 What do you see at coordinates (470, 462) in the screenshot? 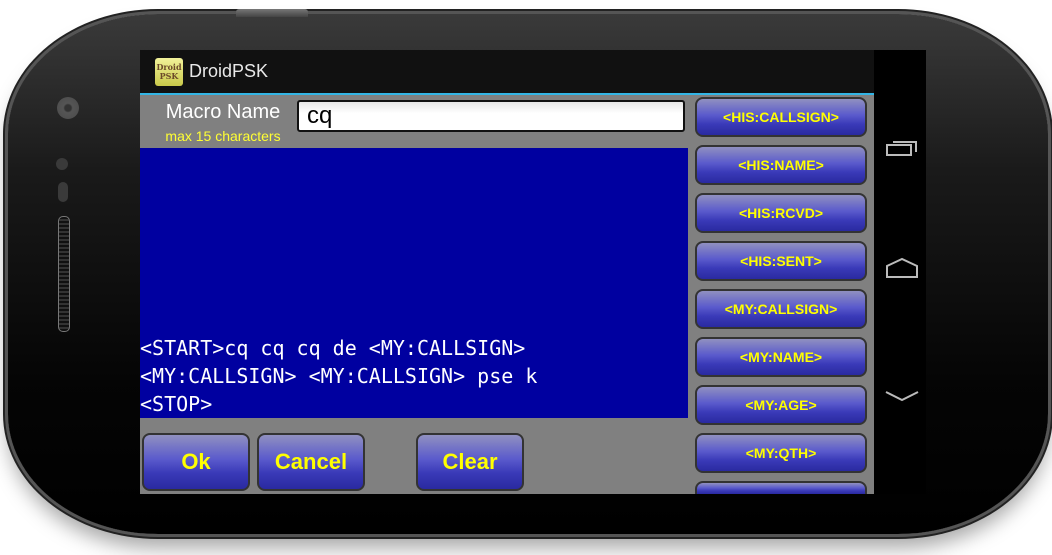
I see `clear-button: Clear` at bounding box center [470, 462].